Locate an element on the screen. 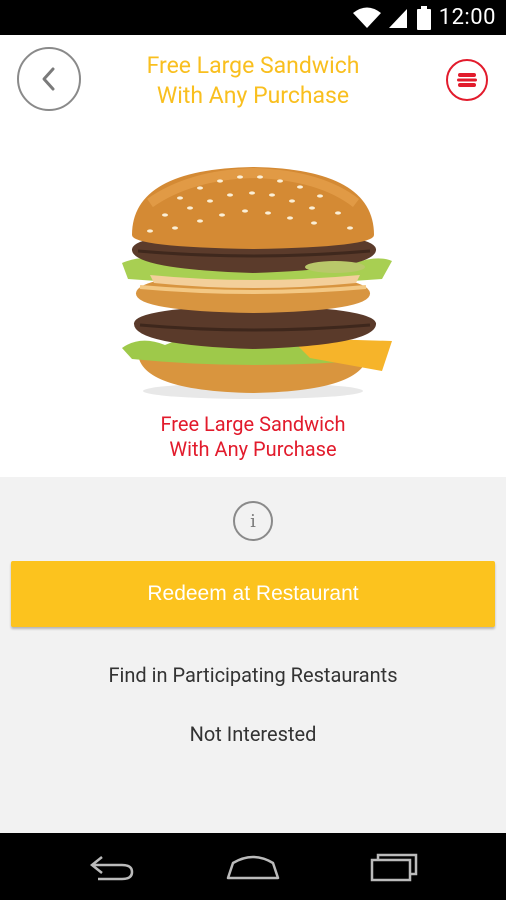 This screenshot has width=506, height=900. header: Free Large Sandwich With Any Purchase is located at coordinates (253, 80).